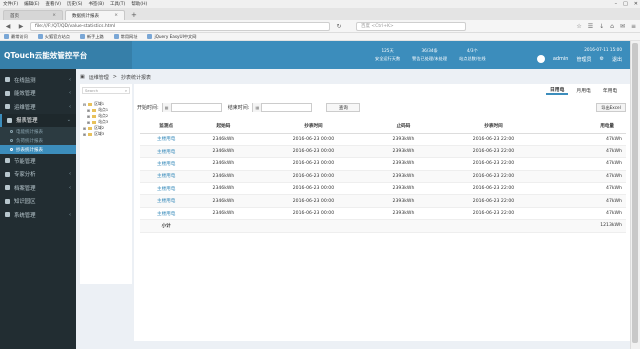 Image resolution: width=640 pixels, height=349 pixels. What do you see at coordinates (612, 26) in the screenshot?
I see `home-icon: ⌂` at bounding box center [612, 26].